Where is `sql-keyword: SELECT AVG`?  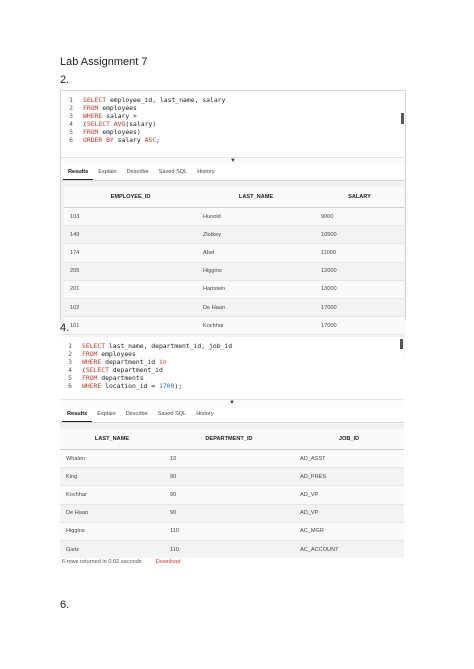 sql-keyword: SELECT AVG is located at coordinates (106, 124).